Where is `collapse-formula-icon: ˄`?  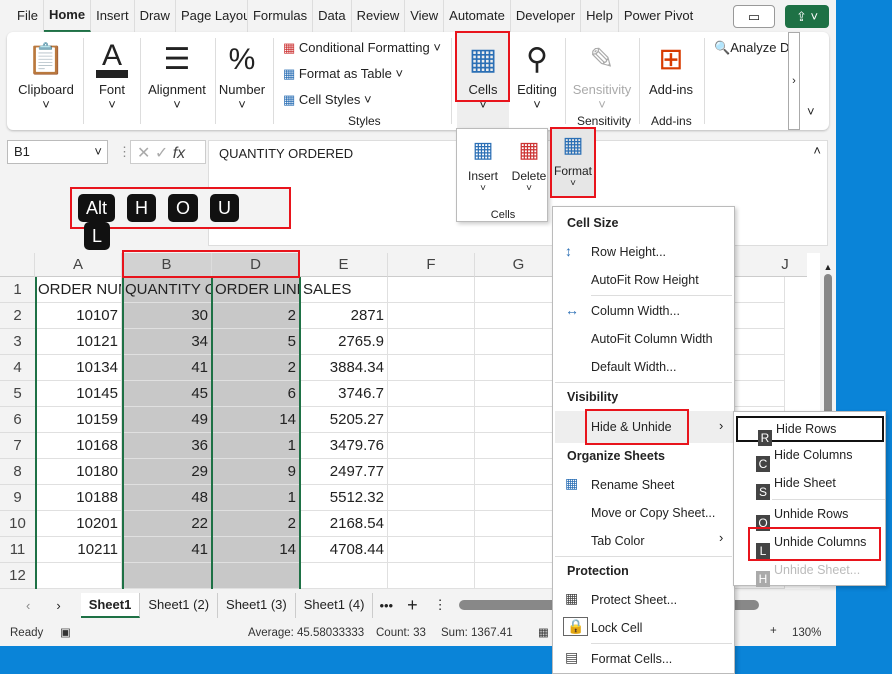 collapse-formula-icon: ˄ is located at coordinates (817, 150).